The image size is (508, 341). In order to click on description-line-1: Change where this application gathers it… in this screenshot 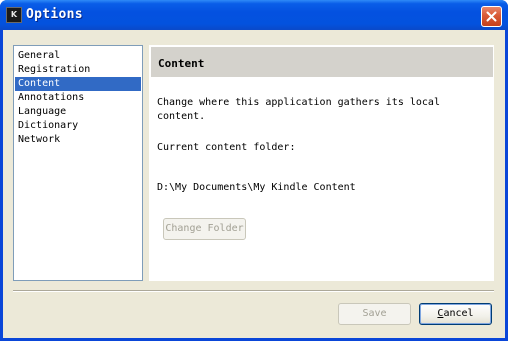, I will do `click(298, 102)`.